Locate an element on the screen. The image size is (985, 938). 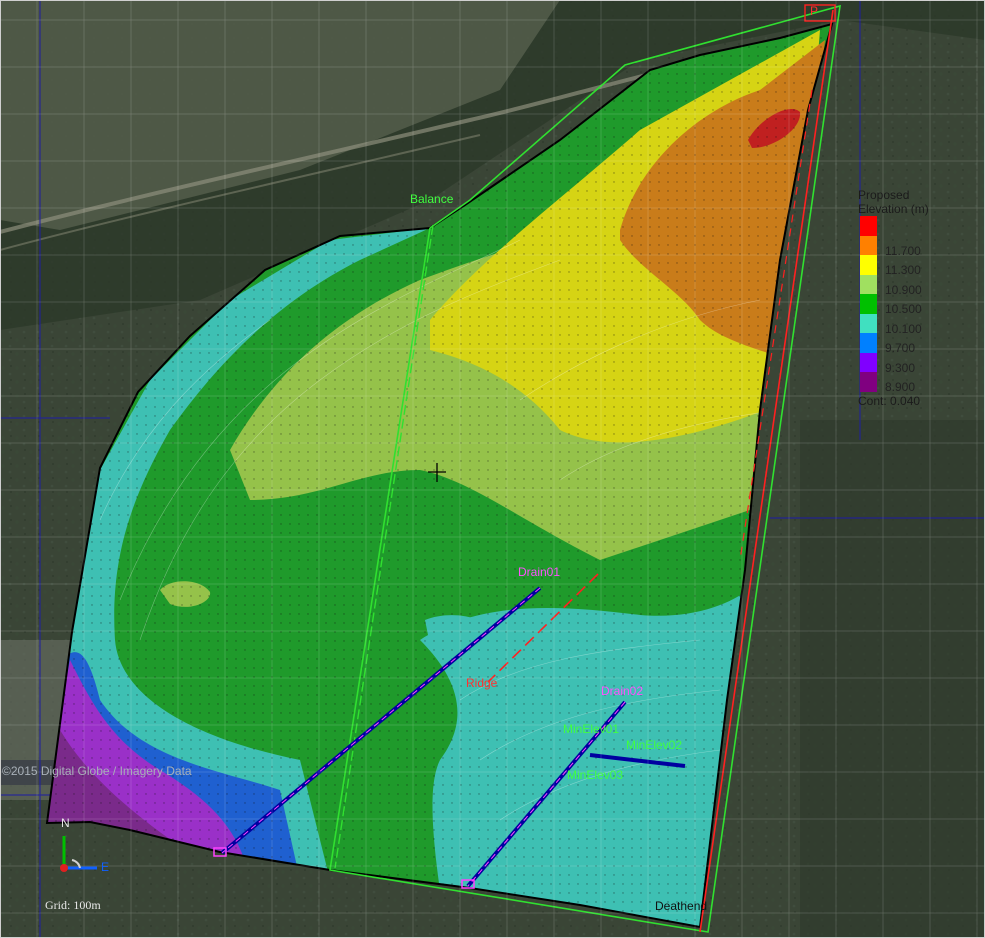
drain02-label: Drain02 is located at coordinates (622, 691).